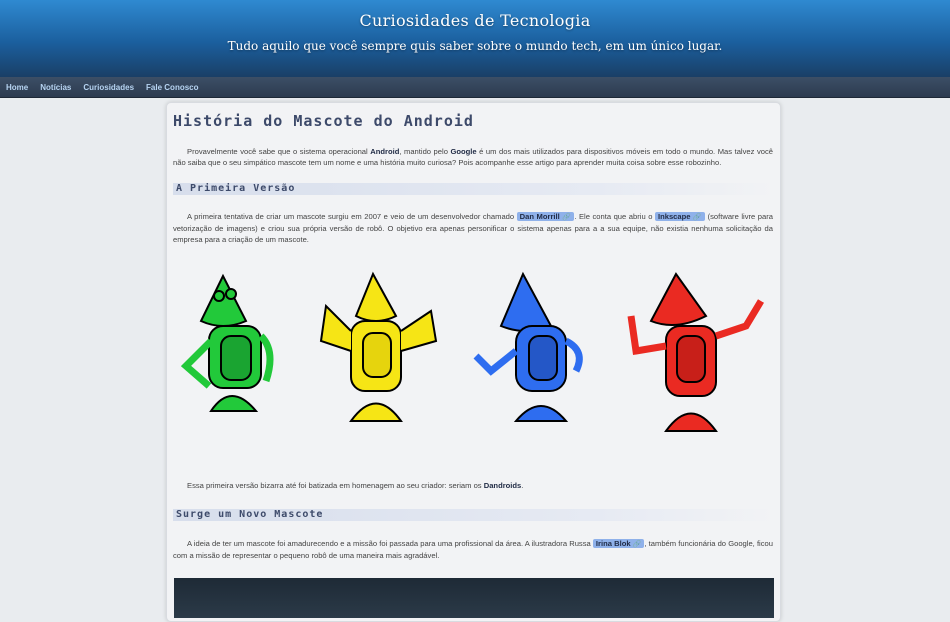 Image resolution: width=950 pixels, height=622 pixels. What do you see at coordinates (474, 189) in the screenshot?
I see `section-heading-primeira-versao: A Primeira Versão` at bounding box center [474, 189].